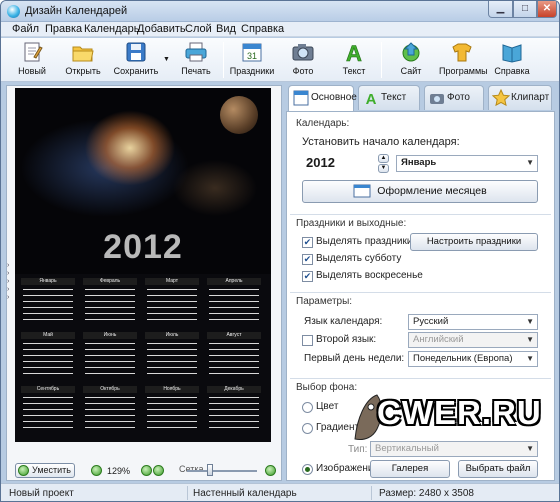 The image size is (560, 502). What do you see at coordinates (473, 359) in the screenshot?
I see `first-day-select: Понедельник (Европа) ▼` at bounding box center [473, 359].